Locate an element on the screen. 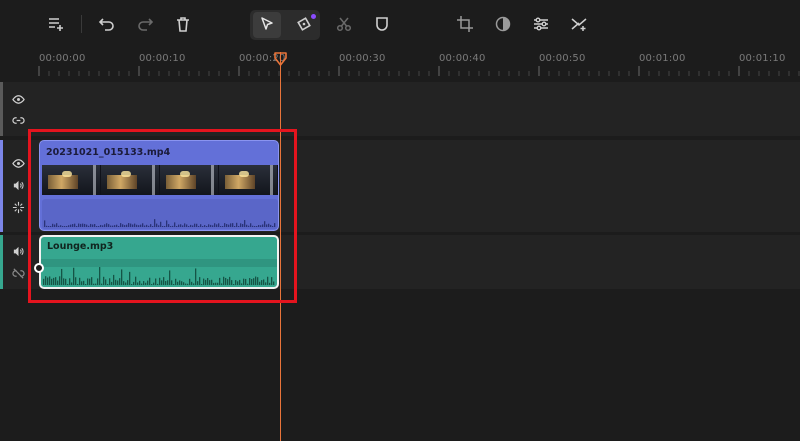 The image size is (800, 441). ruler-tick-label: 00:00:30 is located at coordinates (362, 58).